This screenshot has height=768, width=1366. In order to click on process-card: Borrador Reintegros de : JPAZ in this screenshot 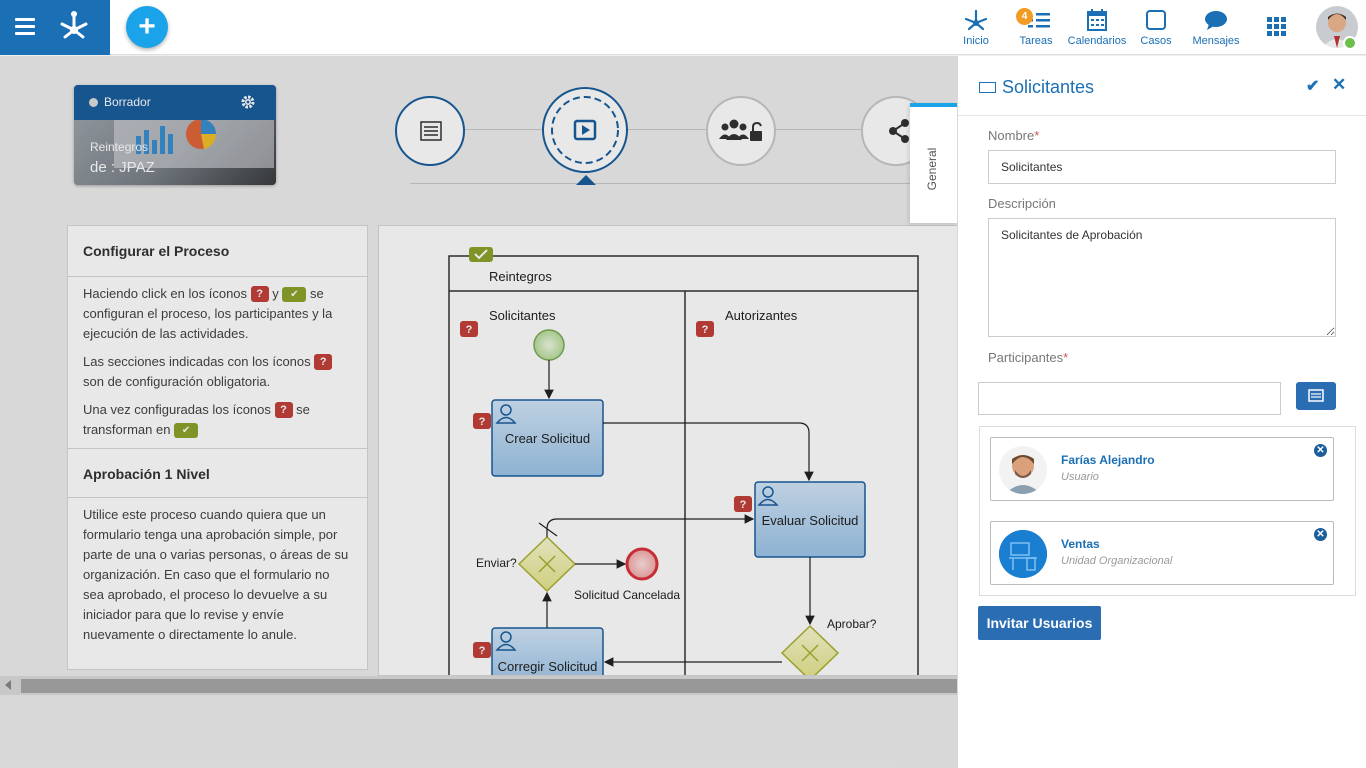, I will do `click(175, 135)`.